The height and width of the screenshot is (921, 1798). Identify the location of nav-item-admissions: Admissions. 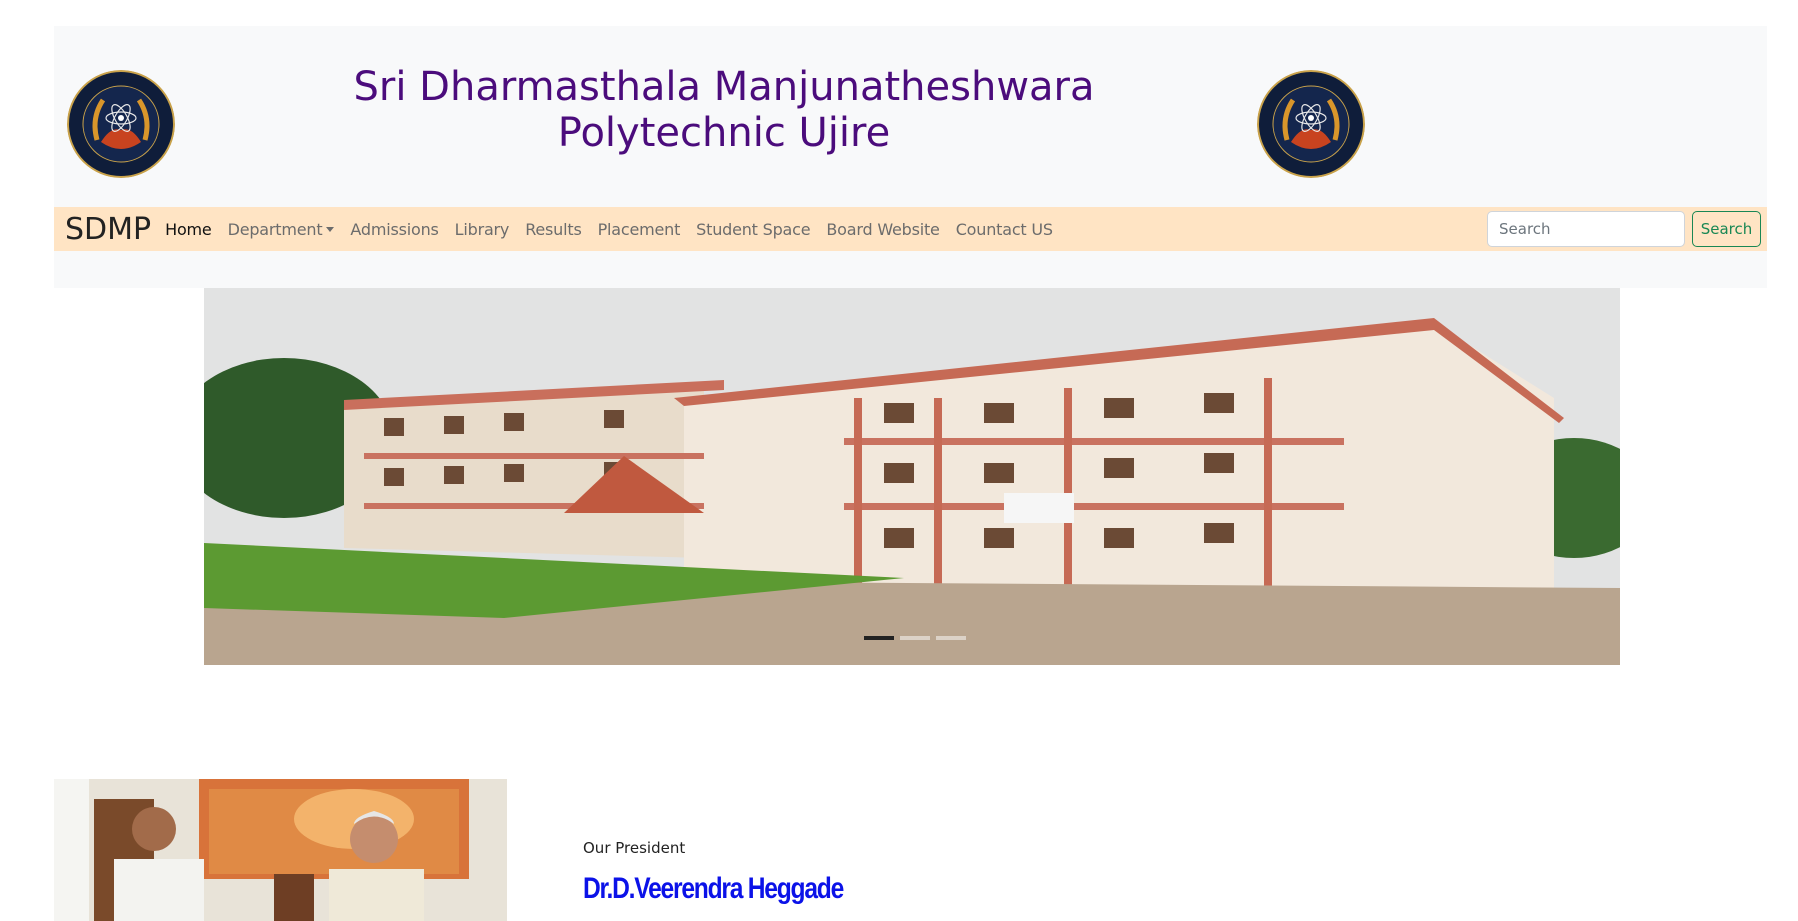
(394, 229).